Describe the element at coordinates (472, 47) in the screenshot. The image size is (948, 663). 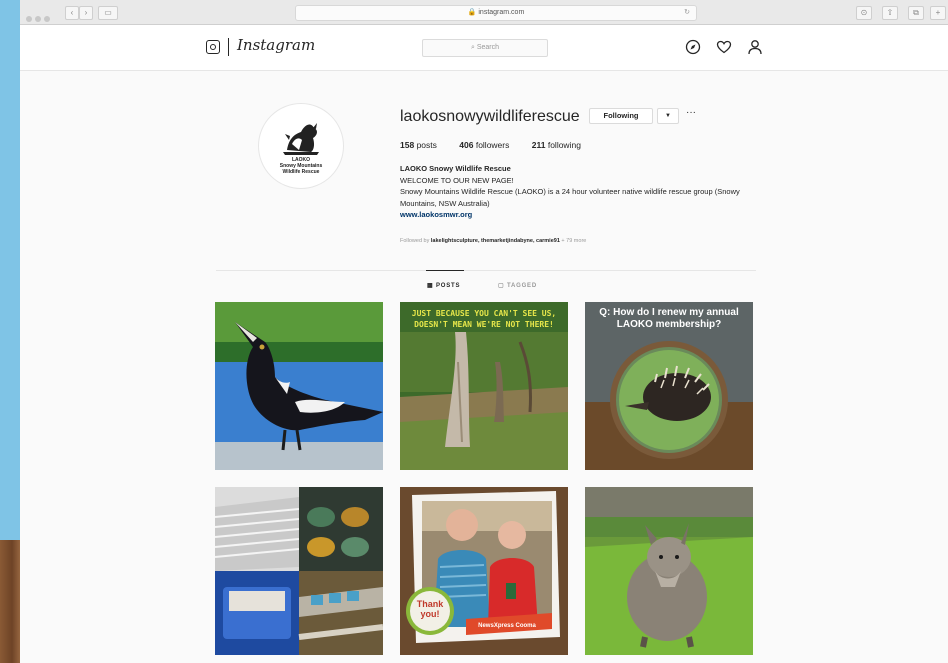
I see `search-icon: ⌕` at that location.